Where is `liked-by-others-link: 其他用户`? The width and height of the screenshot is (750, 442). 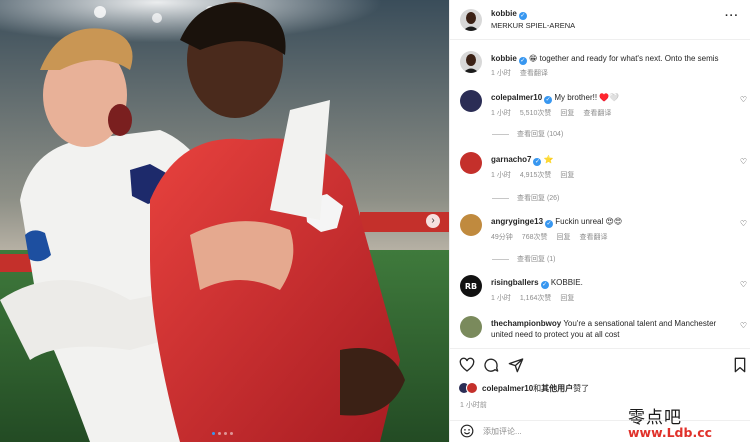
liked-by-others-link: 其他用户 is located at coordinates (557, 388).